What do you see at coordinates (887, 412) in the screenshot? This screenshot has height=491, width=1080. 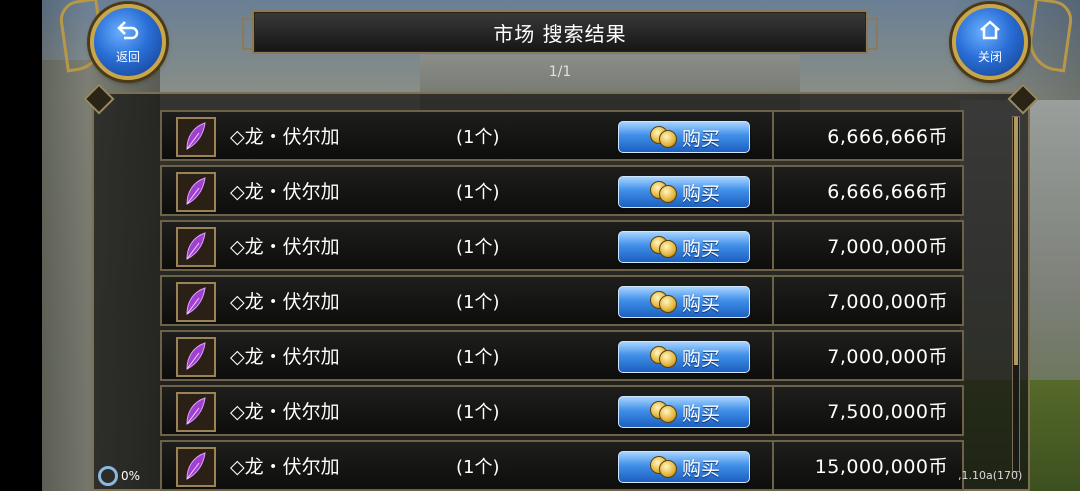 I see `item-price: 7,500,000币` at bounding box center [887, 412].